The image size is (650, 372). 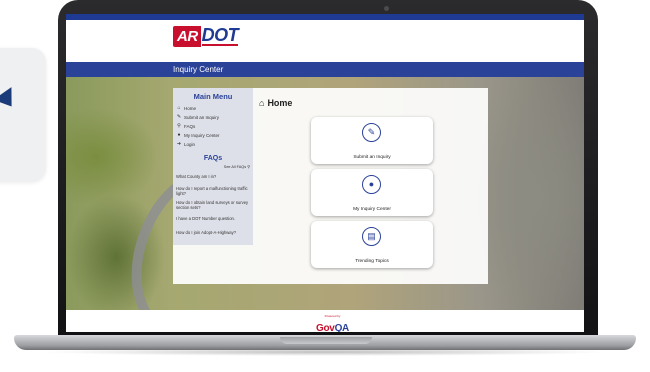 What do you see at coordinates (280, 103) in the screenshot?
I see `page-title-text: Home` at bounding box center [280, 103].